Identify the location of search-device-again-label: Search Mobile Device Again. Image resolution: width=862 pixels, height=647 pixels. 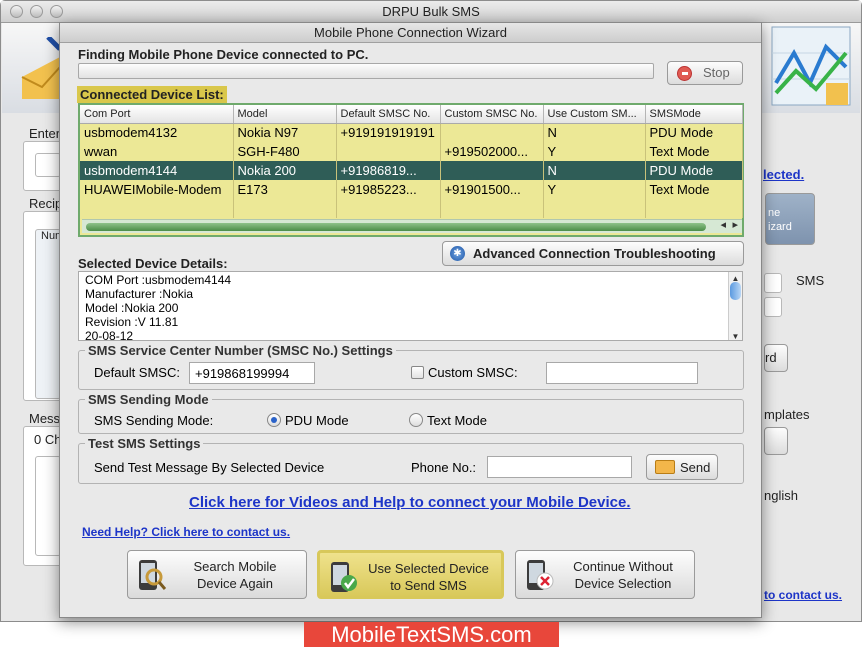
(235, 575).